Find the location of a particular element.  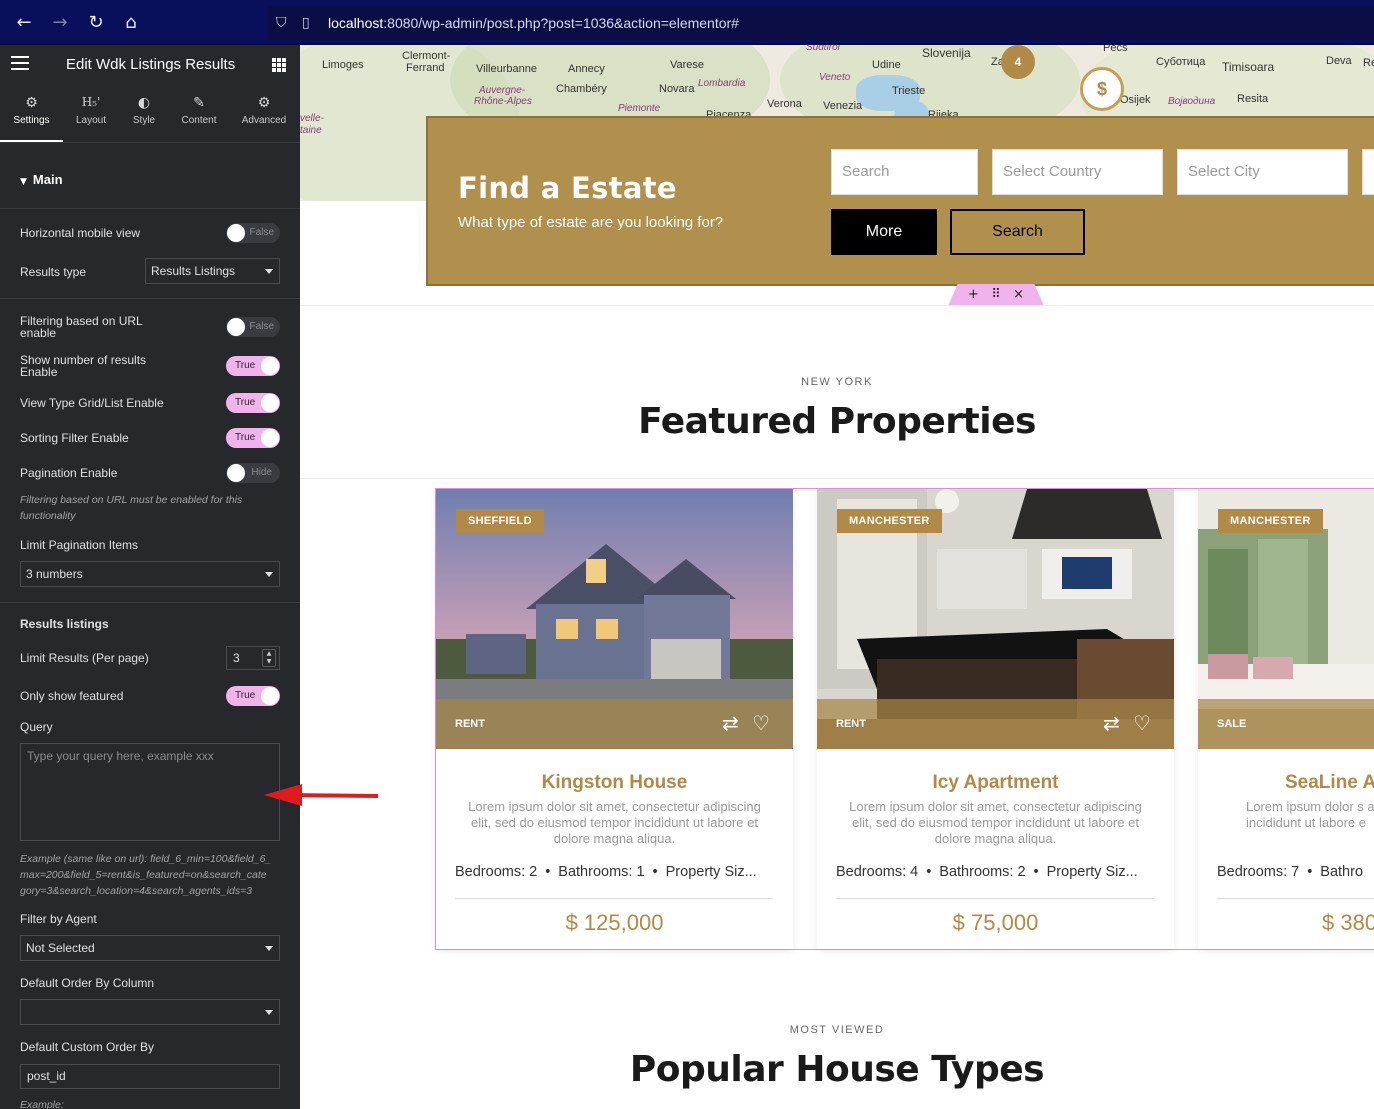

map-city-label: Chambéry is located at coordinates (581, 89).